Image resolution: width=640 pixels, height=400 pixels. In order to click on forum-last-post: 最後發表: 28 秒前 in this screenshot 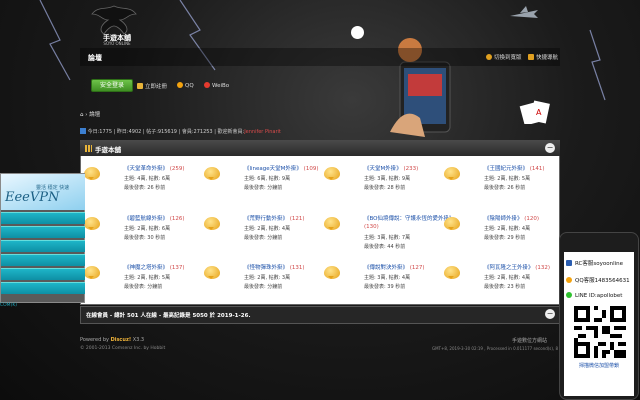, I will do `click(404, 188)`.